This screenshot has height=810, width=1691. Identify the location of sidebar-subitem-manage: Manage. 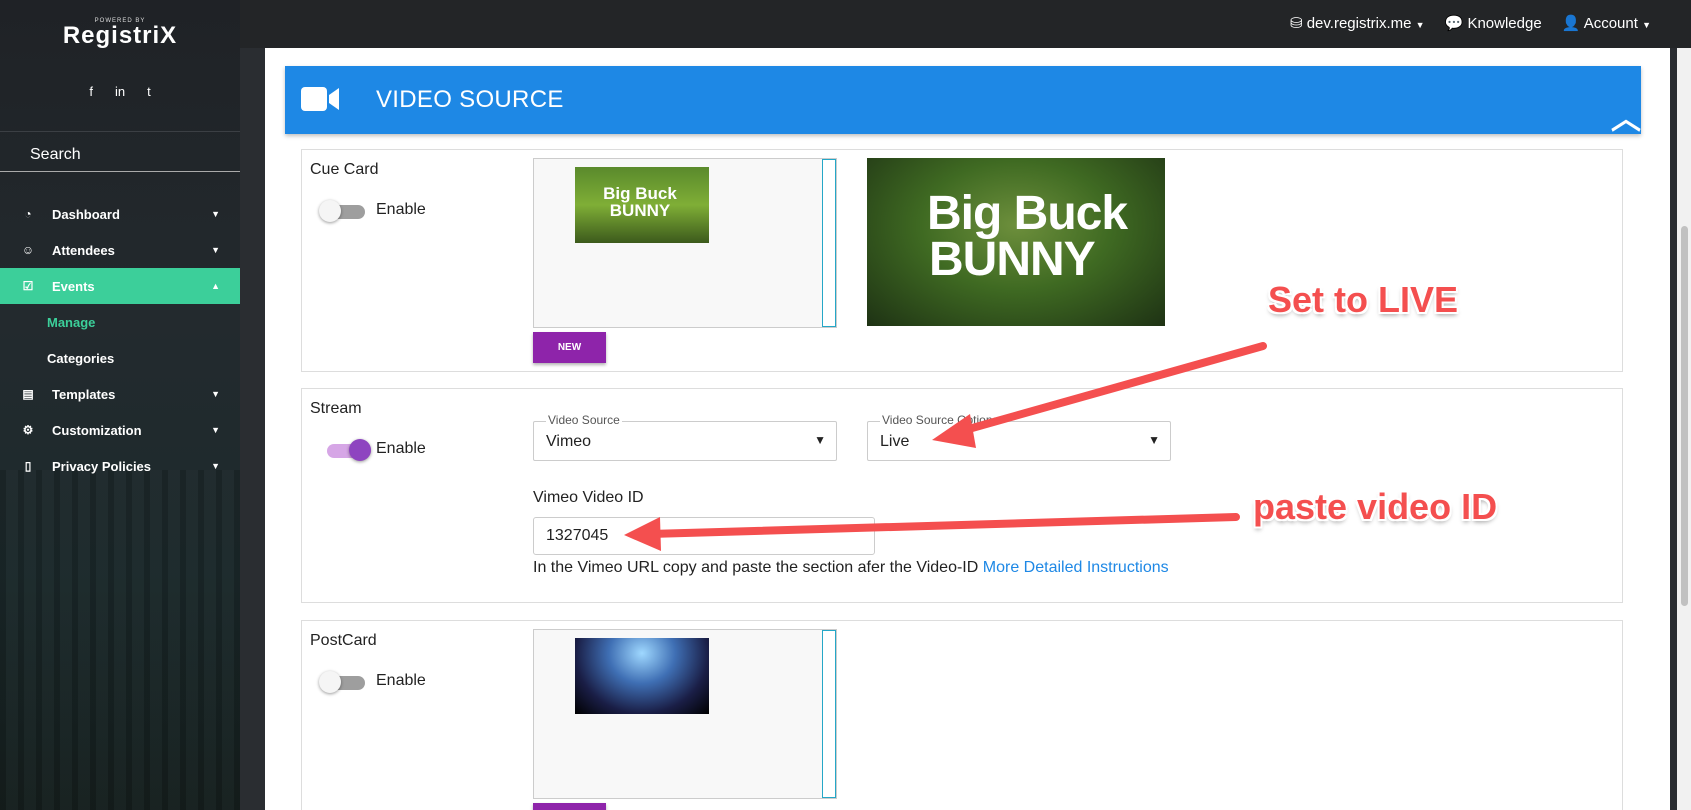
(120, 322).